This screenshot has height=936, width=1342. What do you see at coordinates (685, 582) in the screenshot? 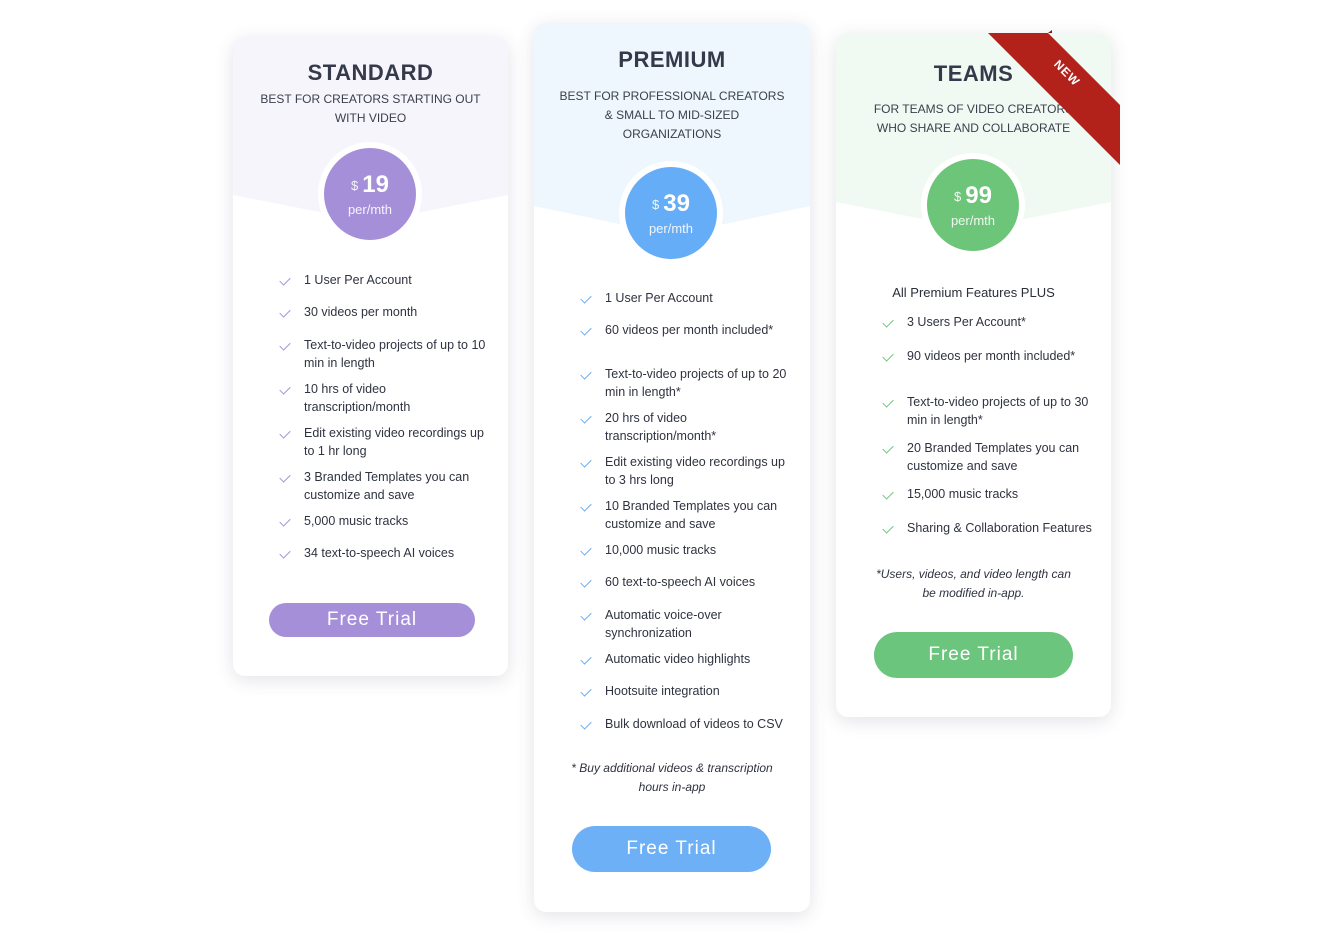
I see `feature-item: 60 text-to-speech AI voices` at bounding box center [685, 582].